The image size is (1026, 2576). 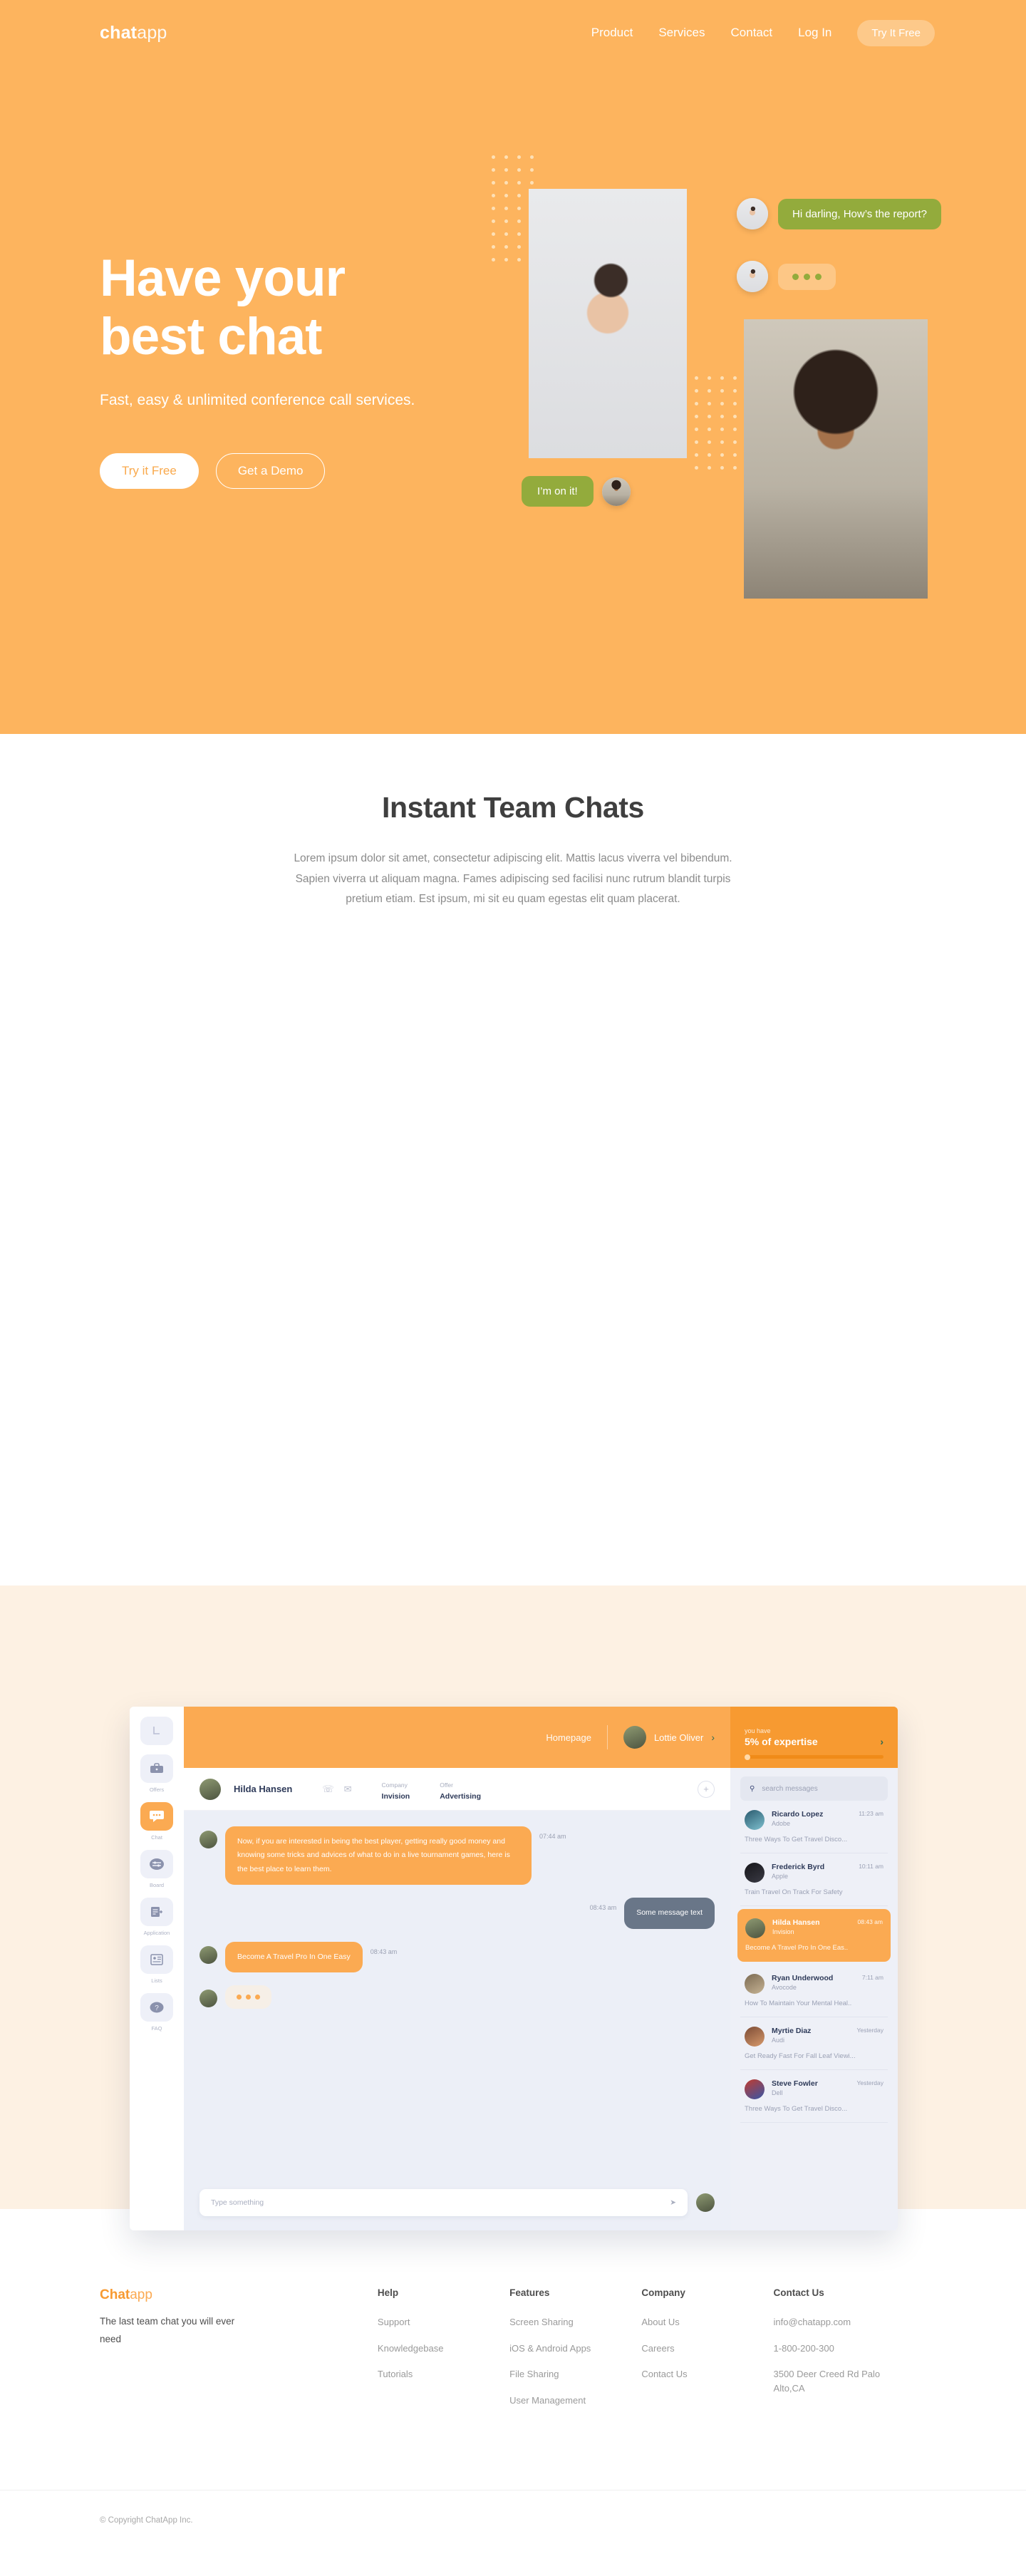 I want to click on chat-company-meta: Company Invision, so click(x=396, y=1790).